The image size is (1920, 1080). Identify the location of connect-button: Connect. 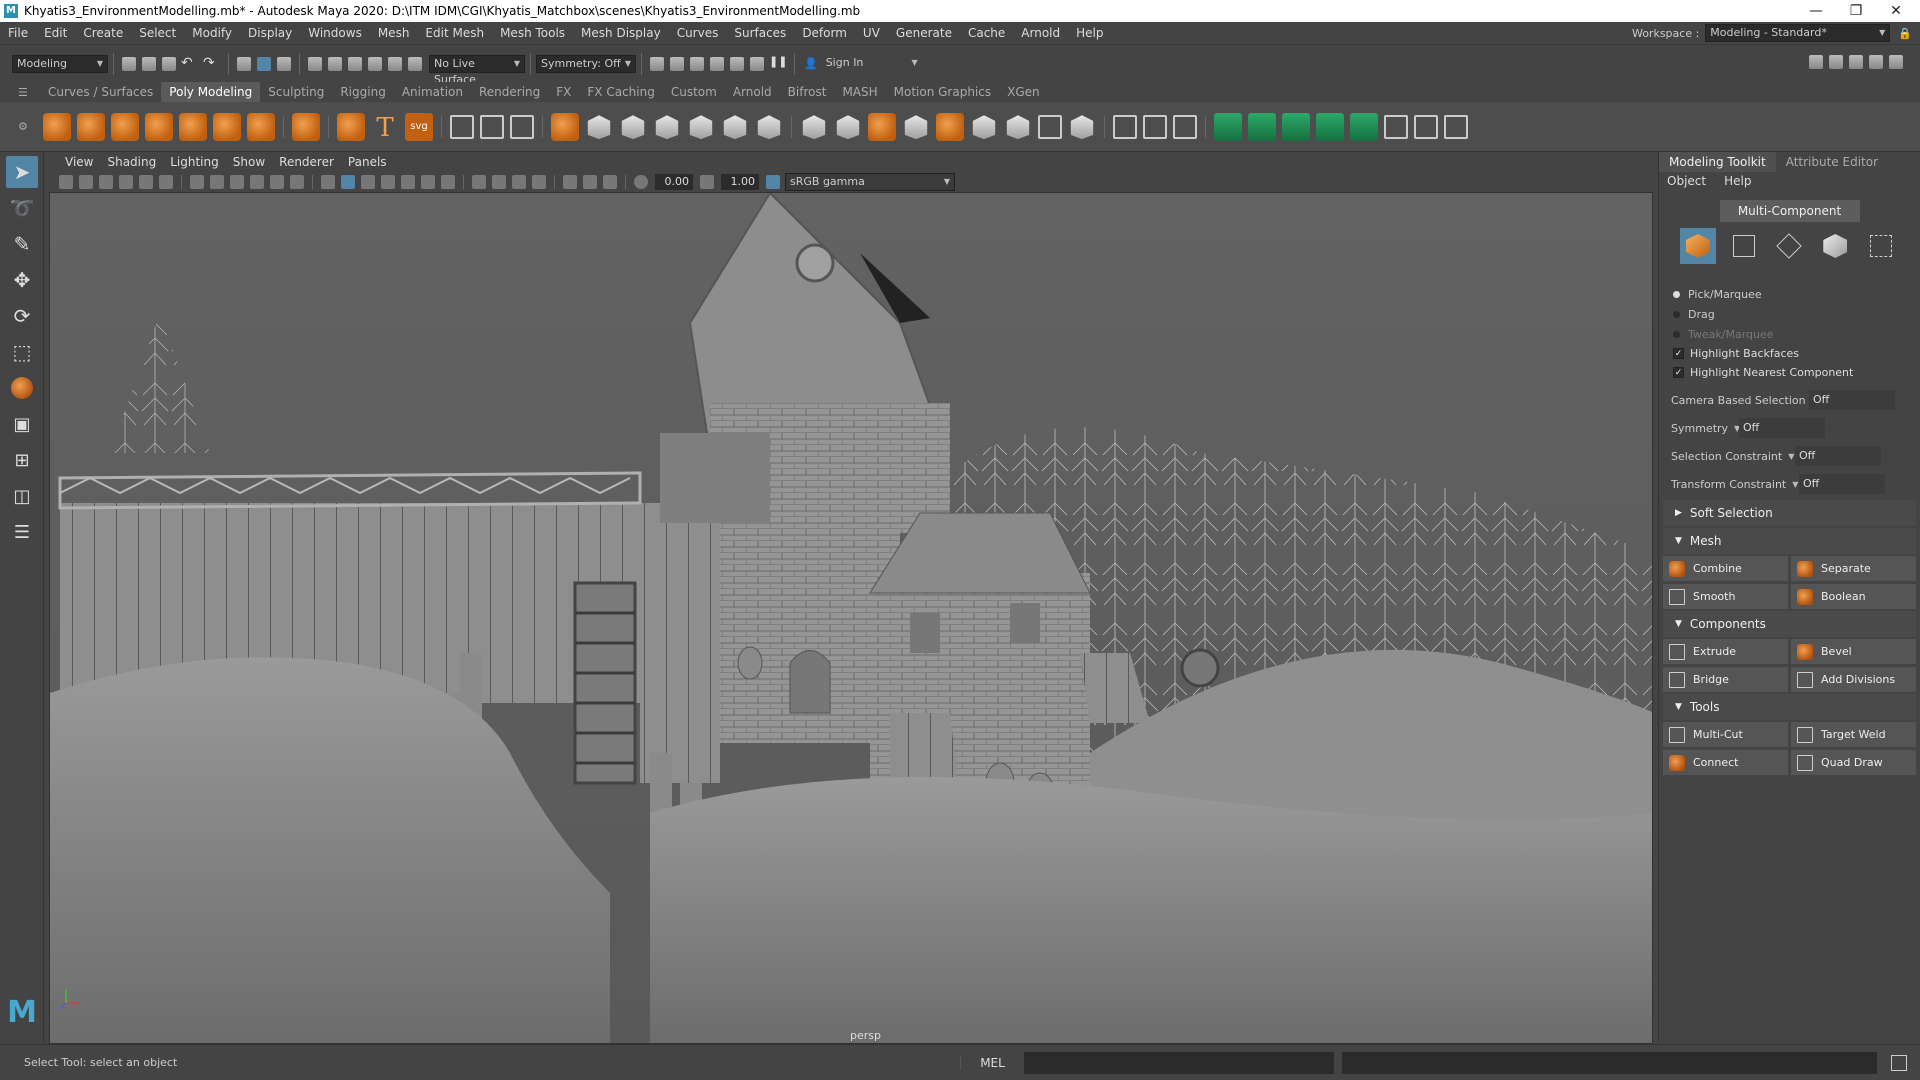
(1725, 762).